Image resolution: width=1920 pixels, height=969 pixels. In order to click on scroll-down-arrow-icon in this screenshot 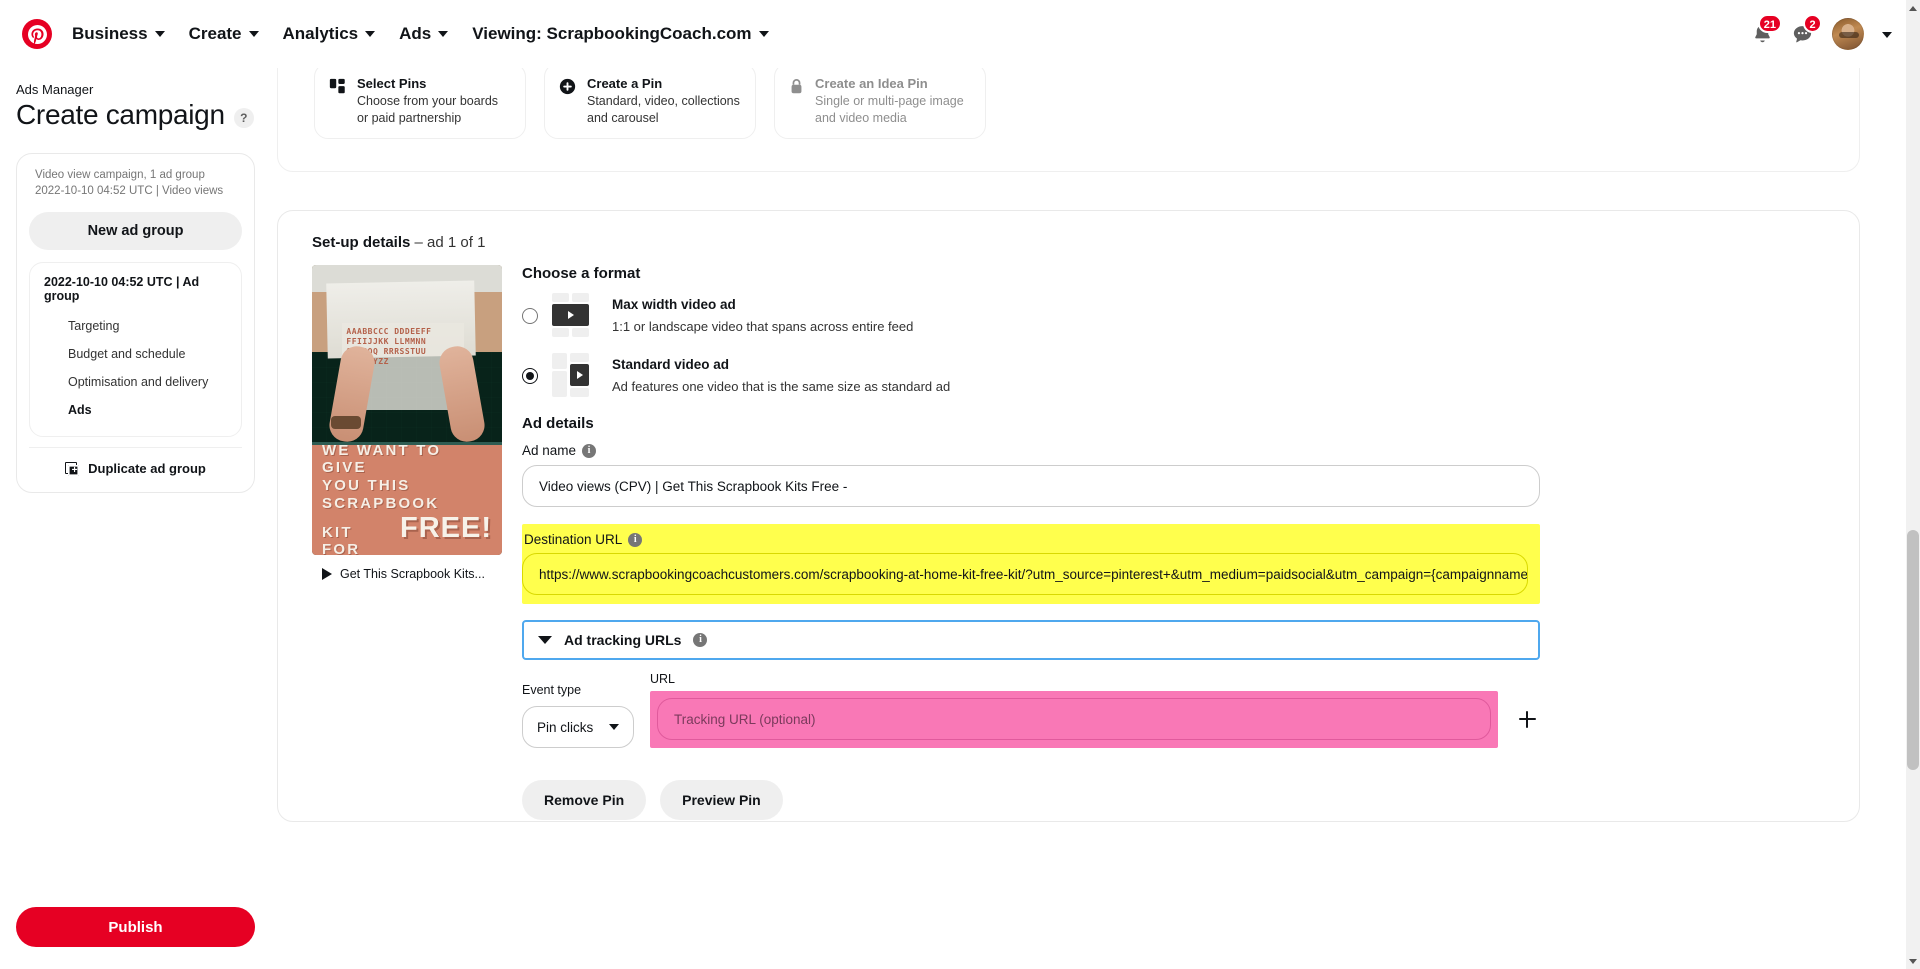, I will do `click(1913, 961)`.